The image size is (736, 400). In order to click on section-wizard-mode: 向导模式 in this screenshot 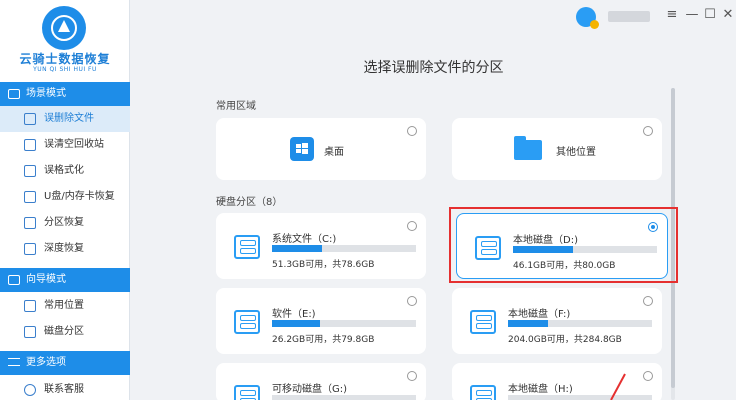, I will do `click(65, 280)`.